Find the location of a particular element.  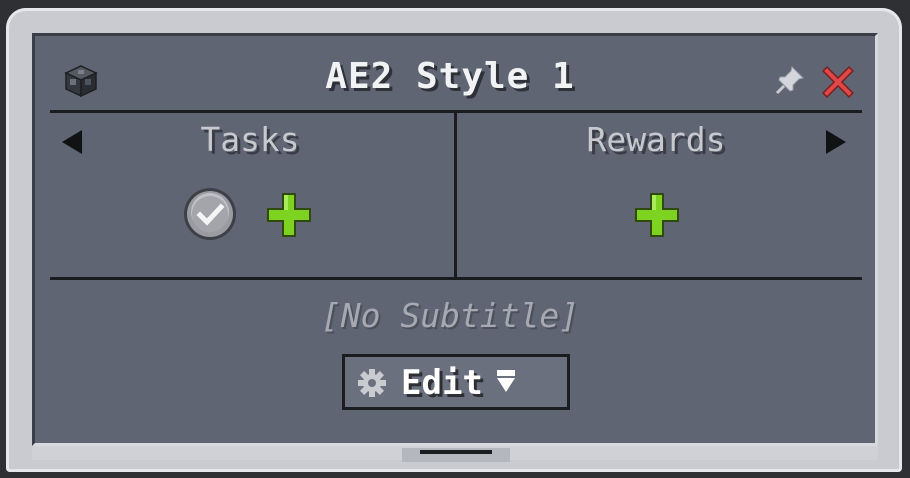

triangle-right-icon is located at coordinates (836, 142).